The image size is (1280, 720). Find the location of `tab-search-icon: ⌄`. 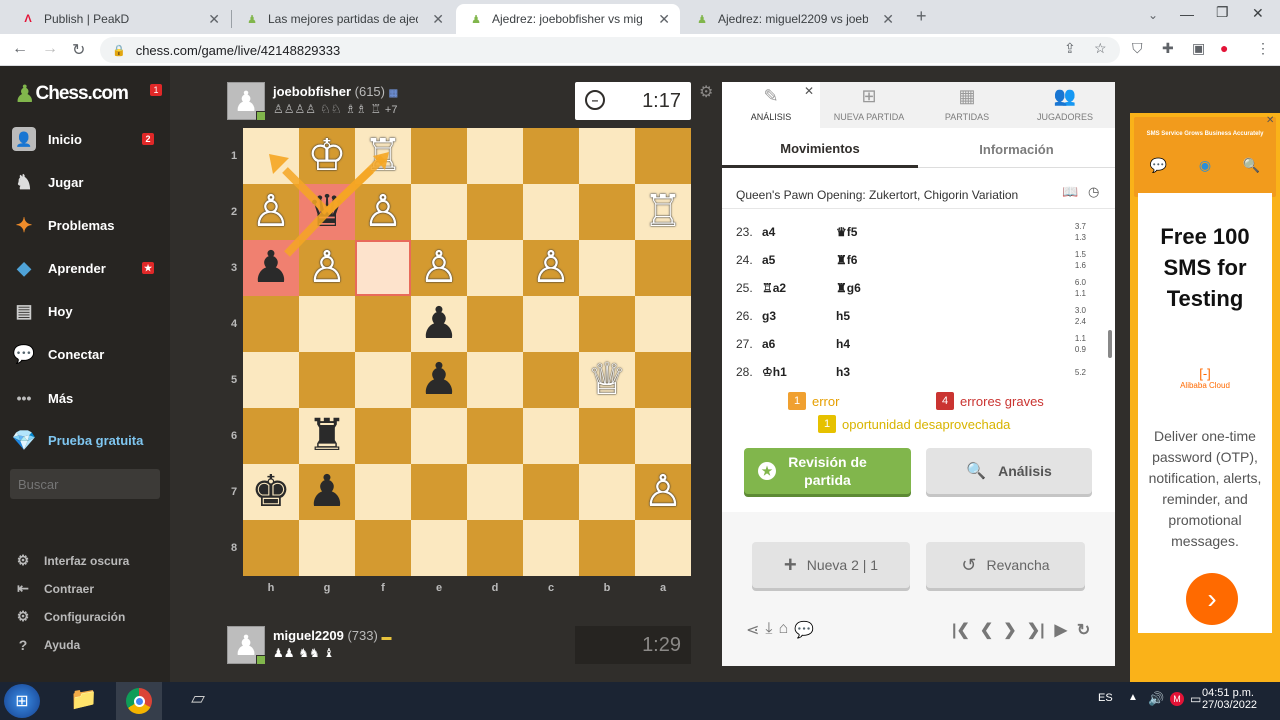

tab-search-icon: ⌄ is located at coordinates (1153, 15).